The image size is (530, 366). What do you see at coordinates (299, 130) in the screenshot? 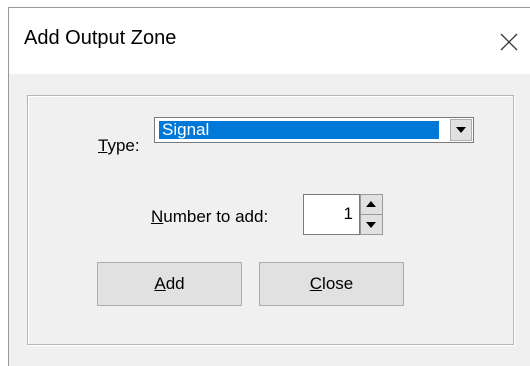
I see `type-selected-value: Signal` at bounding box center [299, 130].